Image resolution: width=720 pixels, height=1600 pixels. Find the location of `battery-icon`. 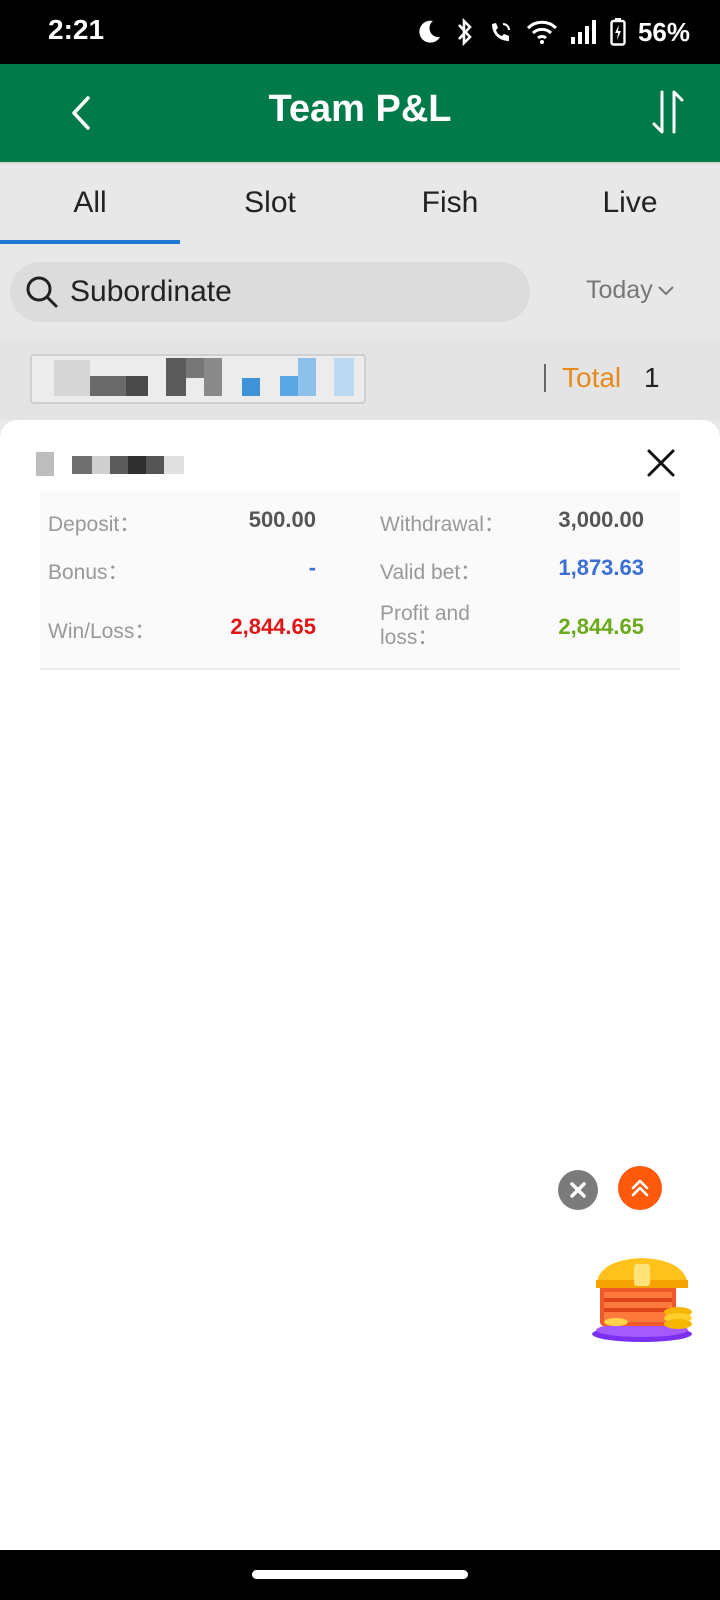

battery-icon is located at coordinates (618, 32).